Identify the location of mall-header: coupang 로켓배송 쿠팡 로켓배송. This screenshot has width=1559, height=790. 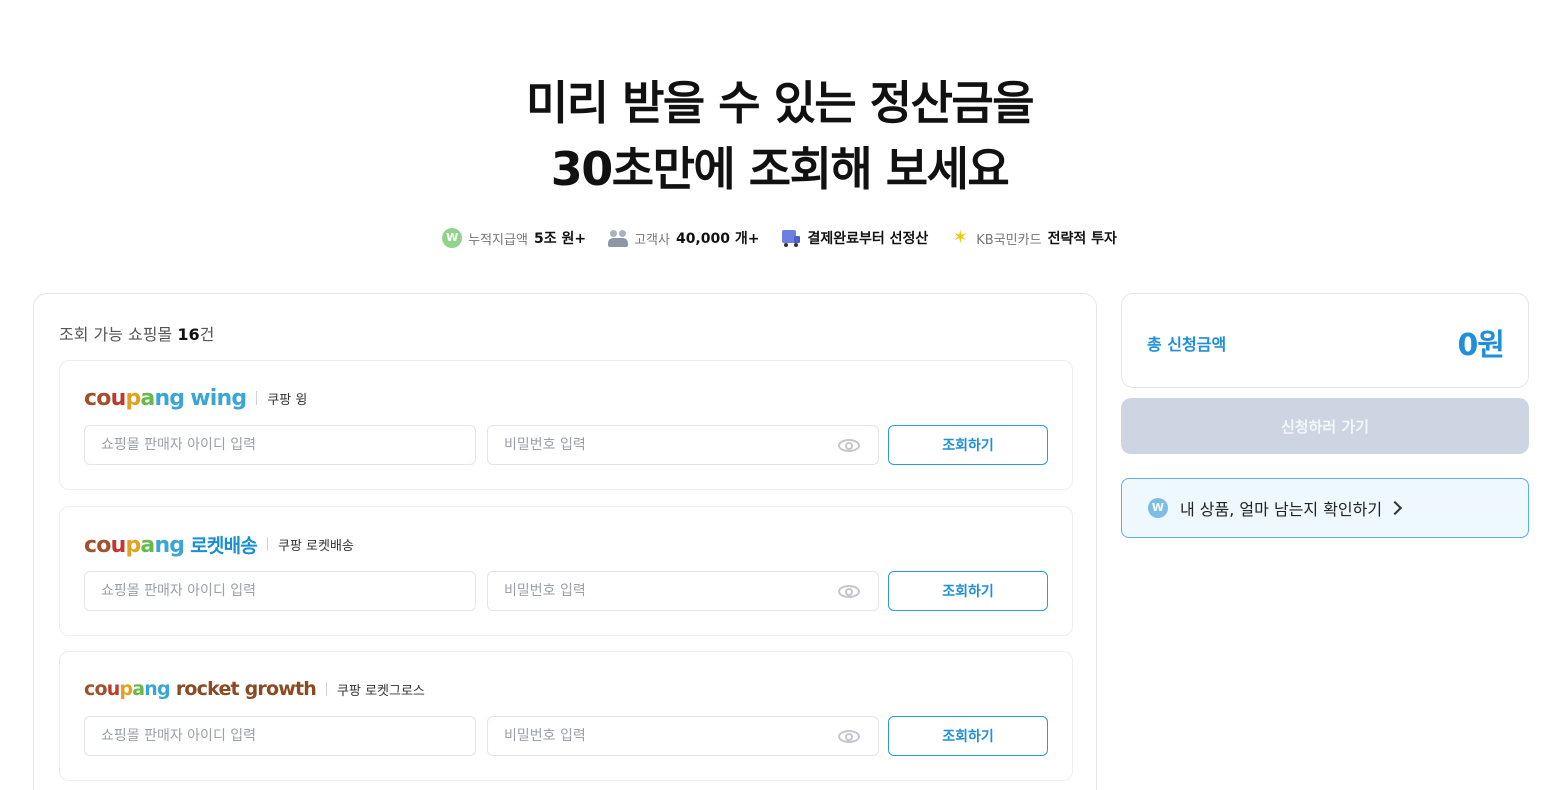
(219, 544).